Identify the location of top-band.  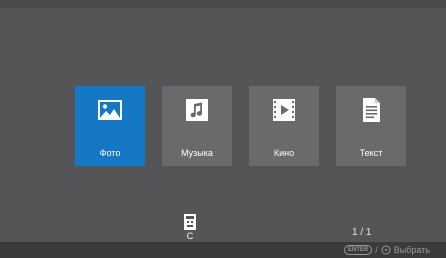
(223, 4).